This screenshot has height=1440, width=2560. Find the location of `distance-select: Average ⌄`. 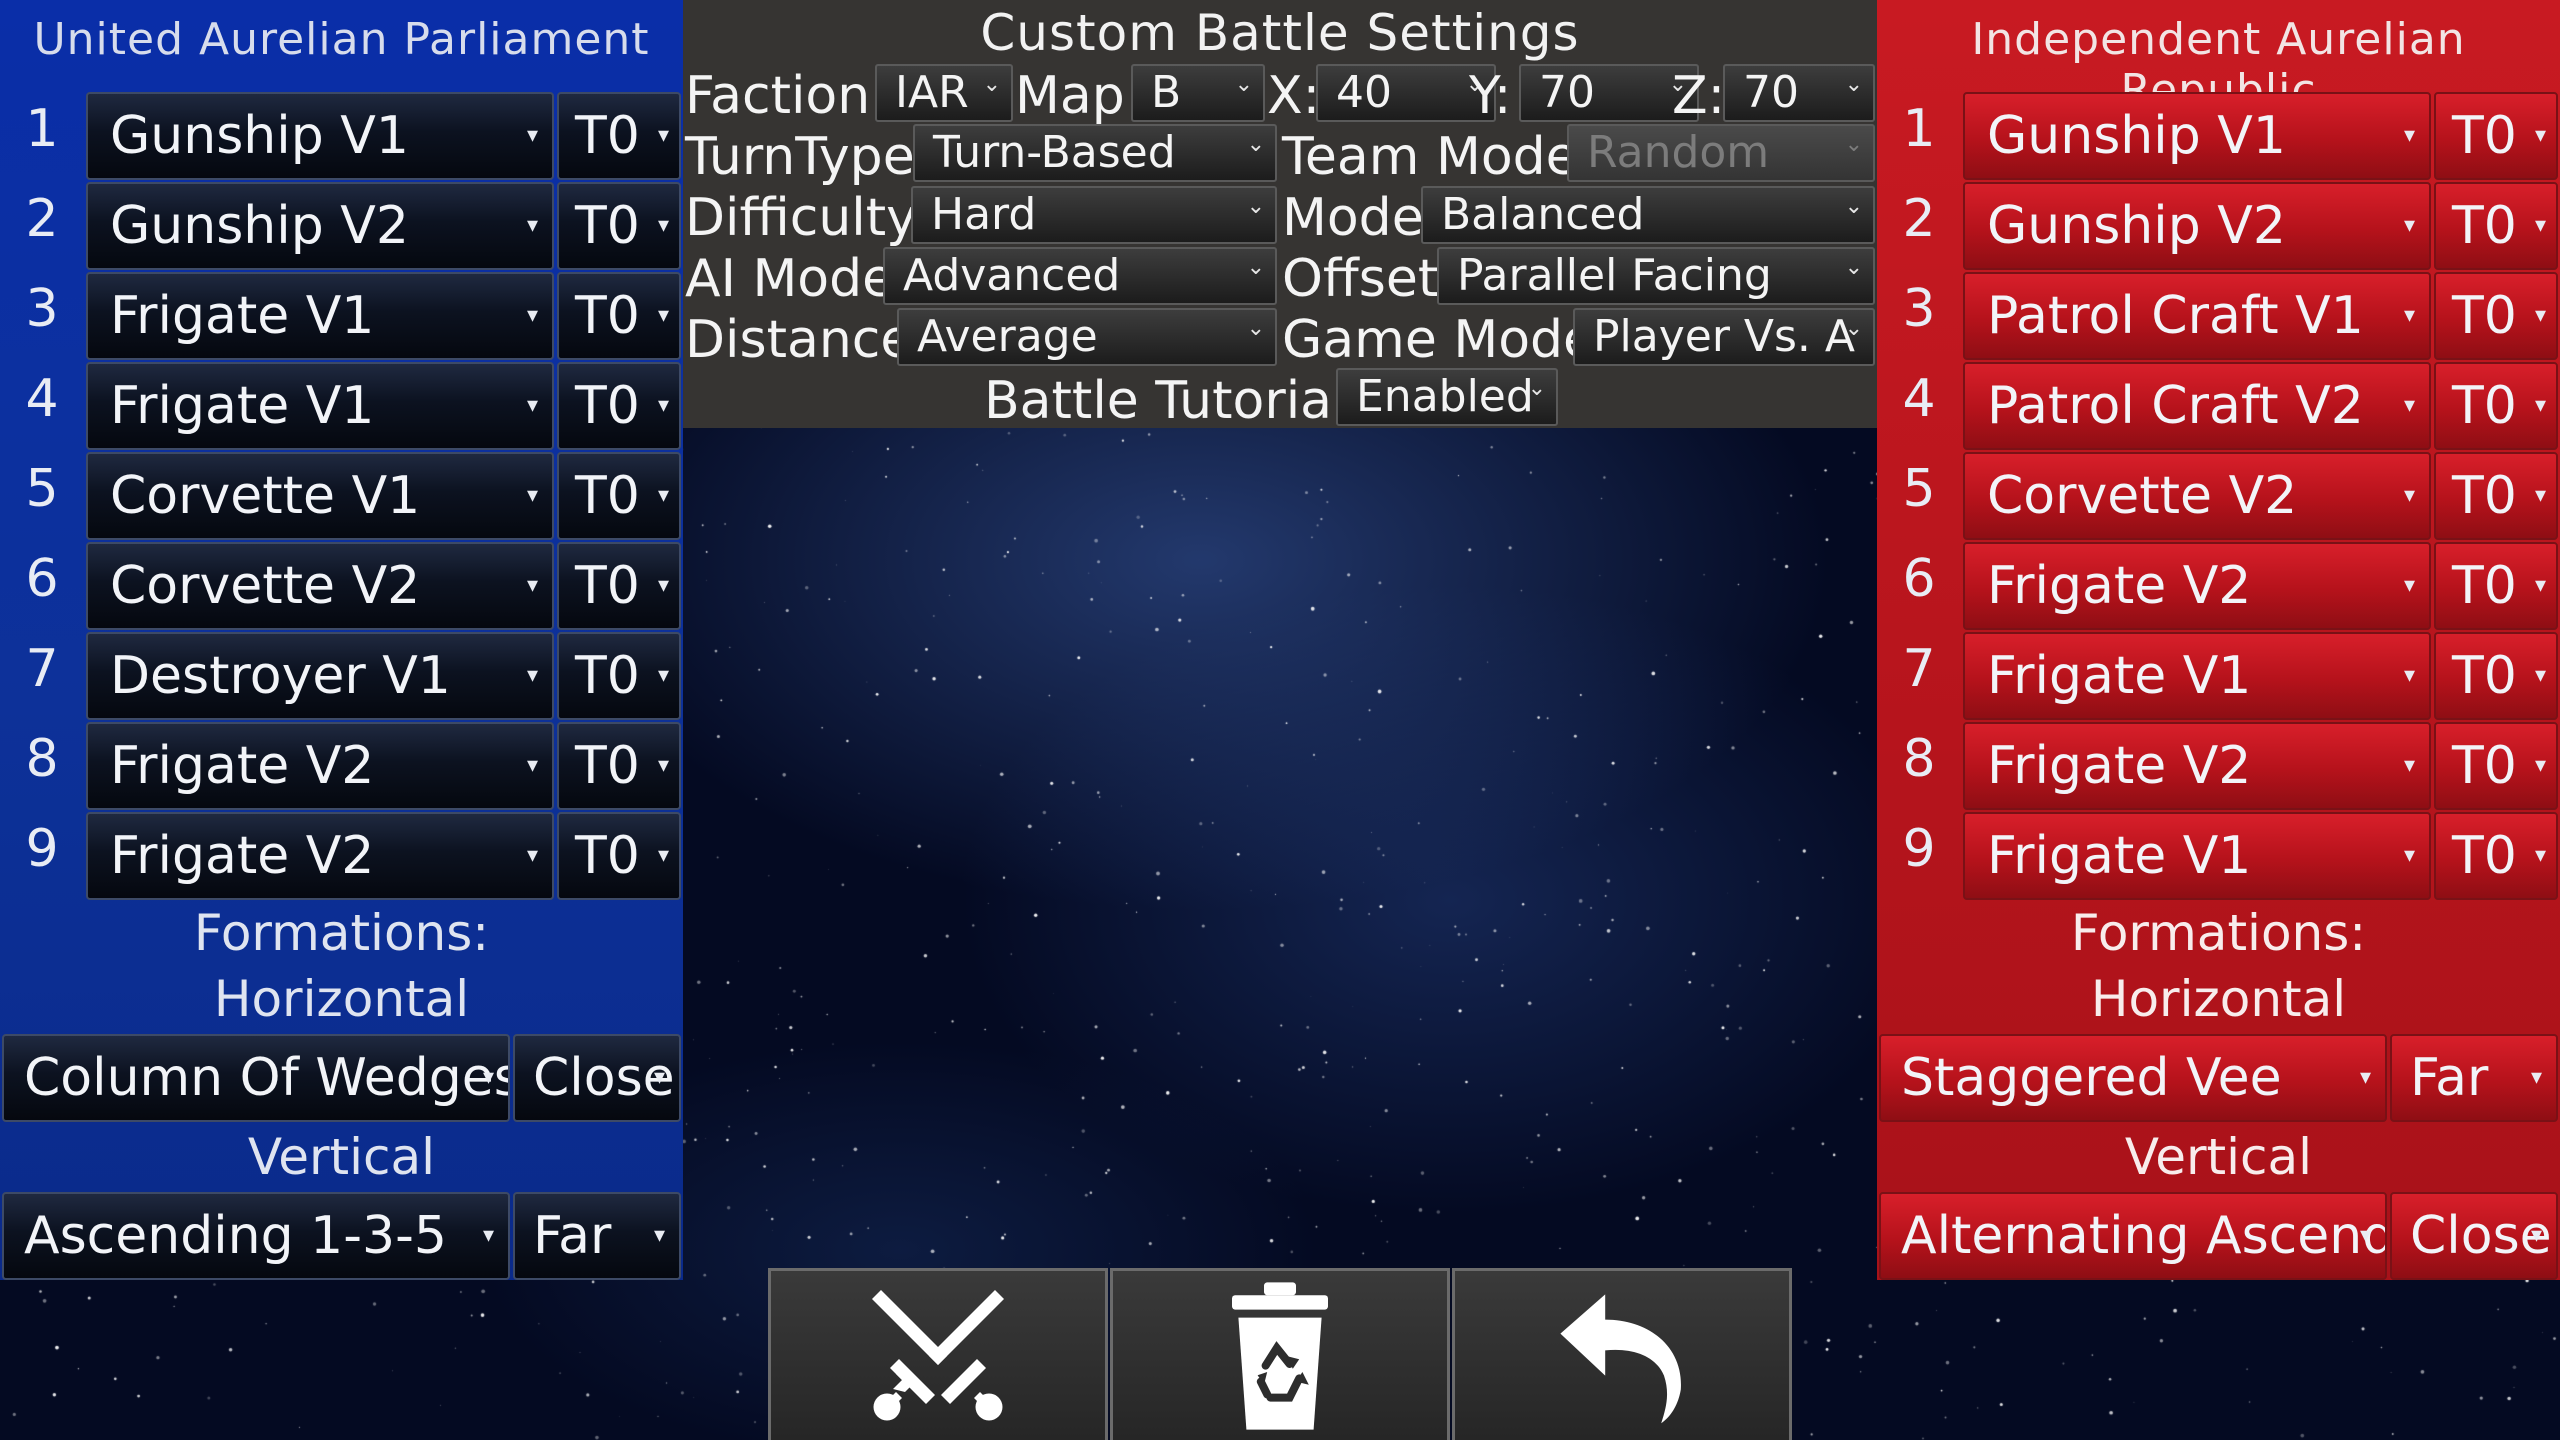

distance-select: Average ⌄ is located at coordinates (1087, 337).